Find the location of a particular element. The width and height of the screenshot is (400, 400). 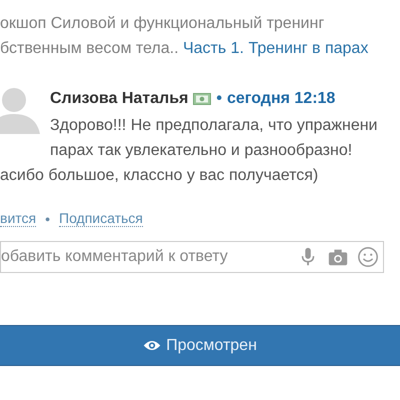

eye-icon is located at coordinates (152, 345).